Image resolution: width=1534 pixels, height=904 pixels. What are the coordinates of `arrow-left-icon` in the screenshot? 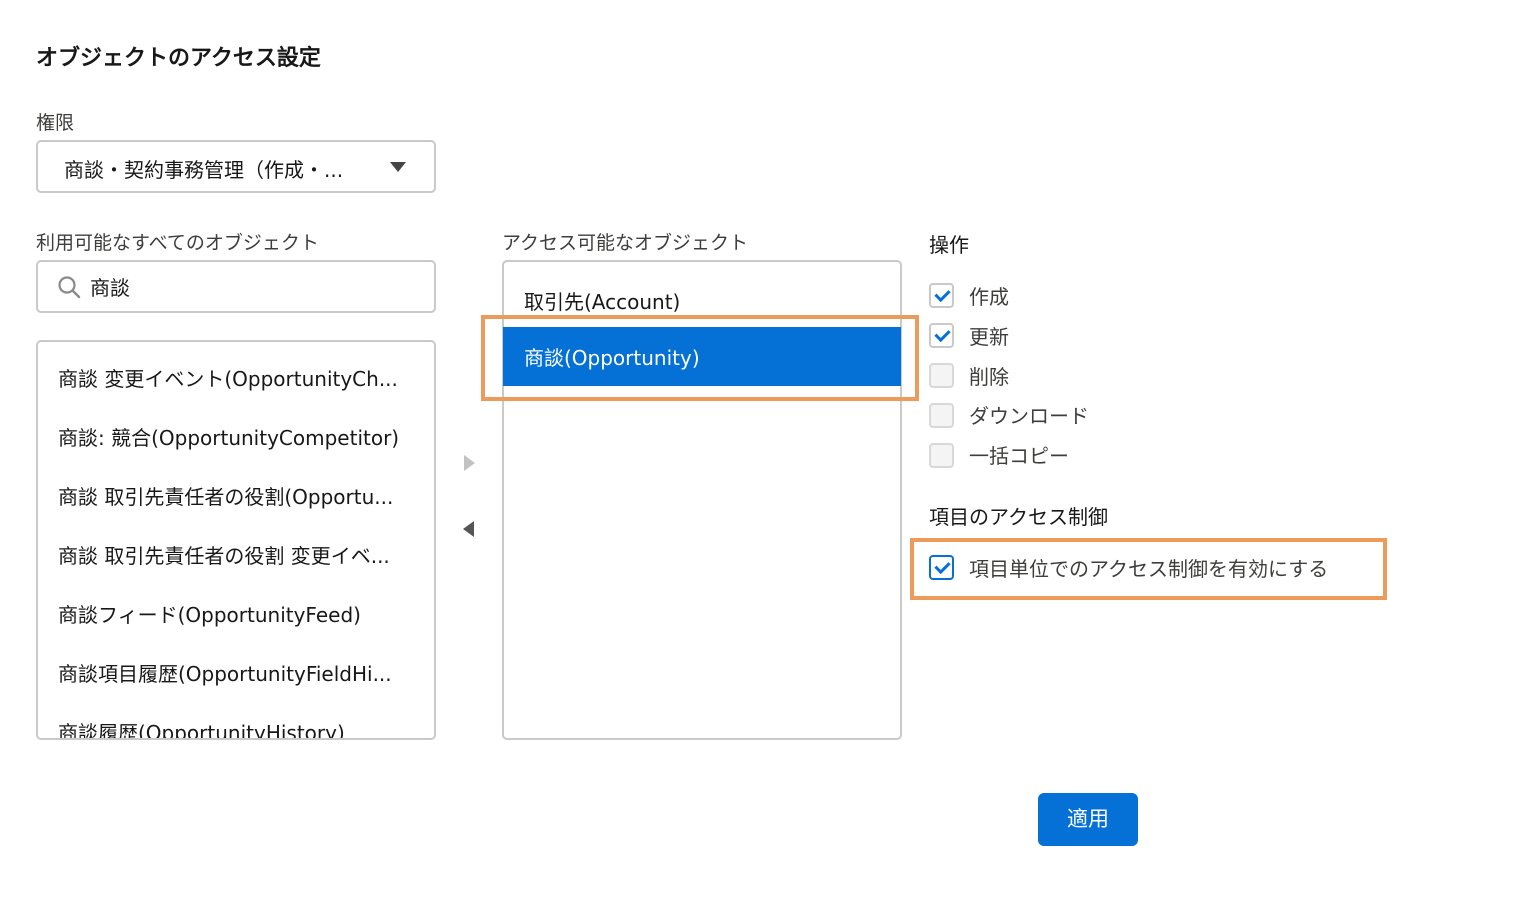 It's located at (469, 529).